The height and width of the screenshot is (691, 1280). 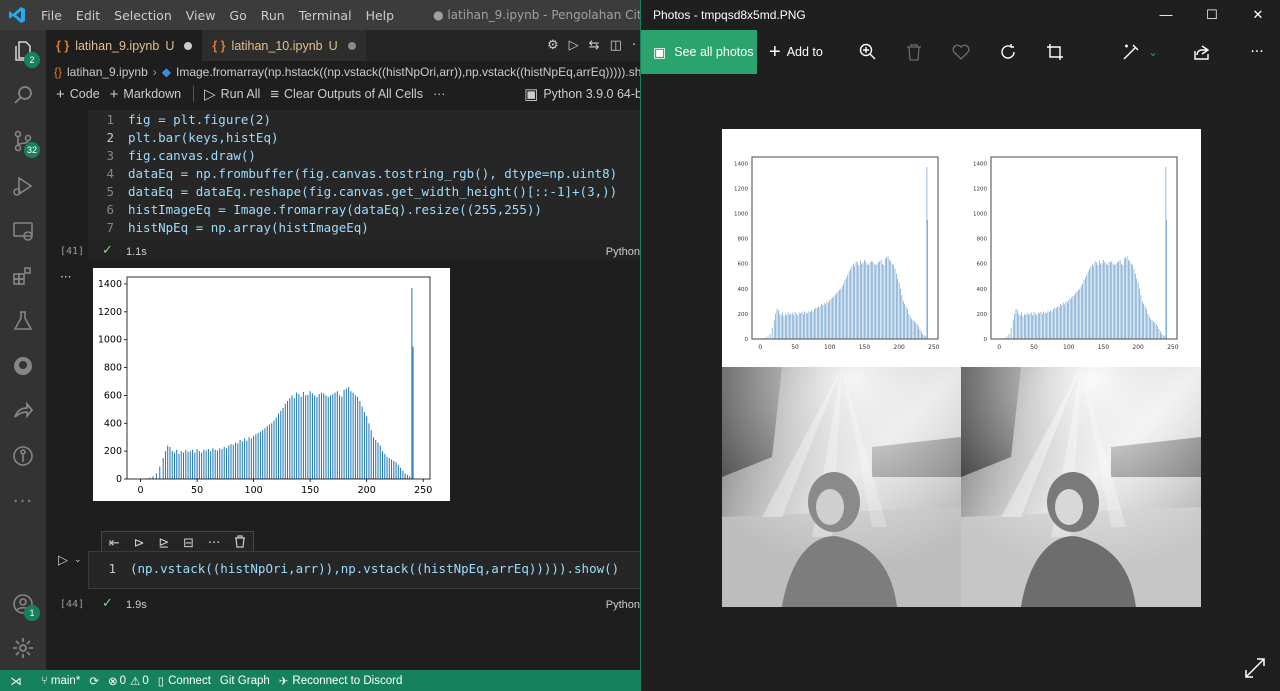 What do you see at coordinates (1257, 52) in the screenshot?
I see `more-options-icon: ···` at bounding box center [1257, 52].